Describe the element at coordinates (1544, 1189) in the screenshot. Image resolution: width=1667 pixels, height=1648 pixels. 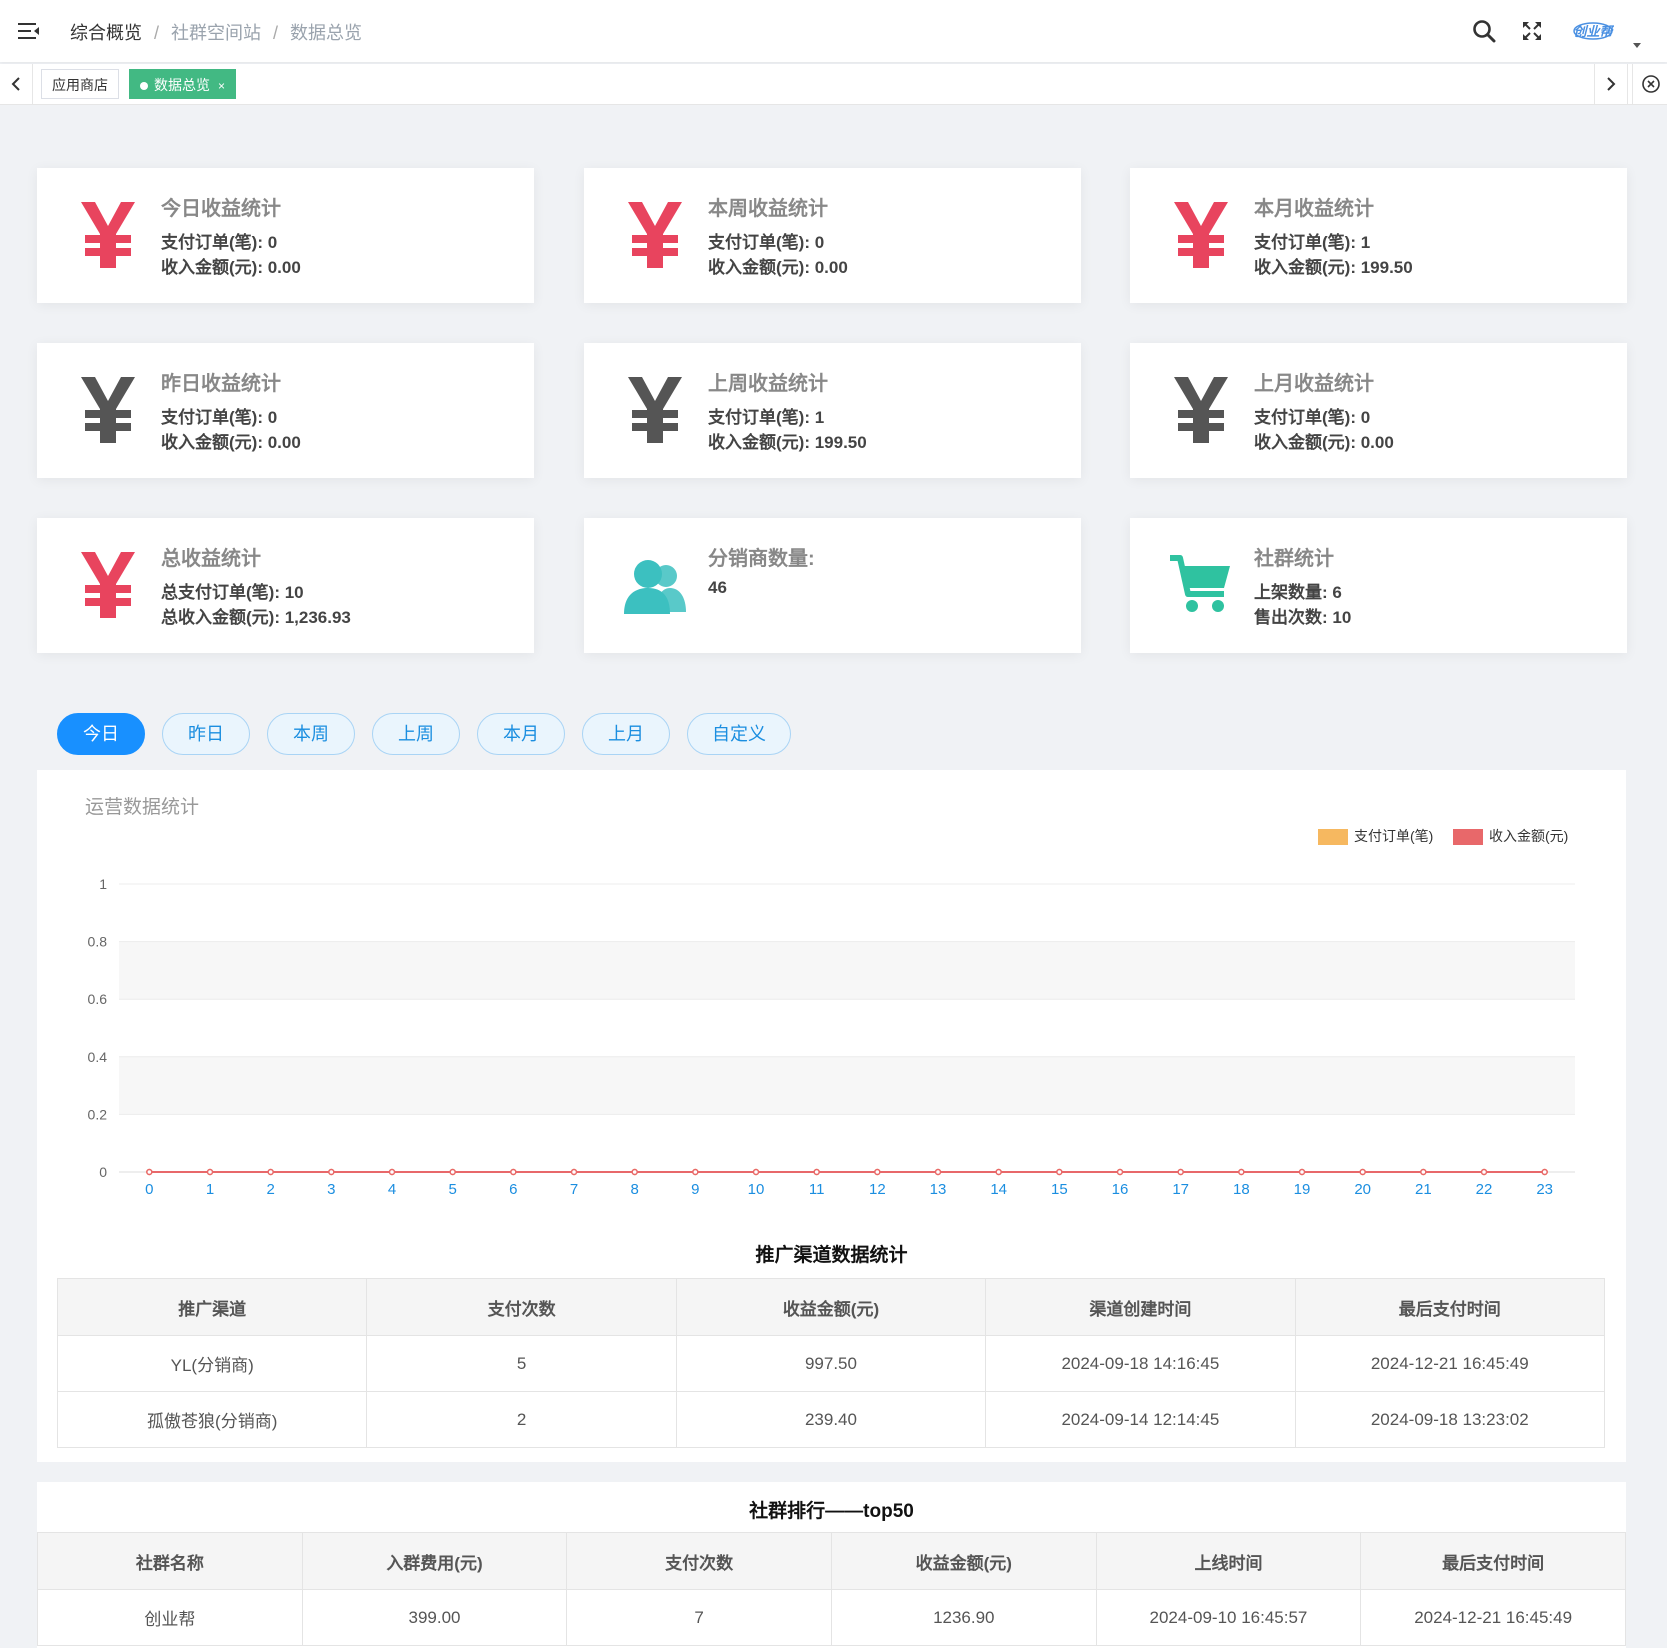
I see `x-tick-label: 23` at that location.